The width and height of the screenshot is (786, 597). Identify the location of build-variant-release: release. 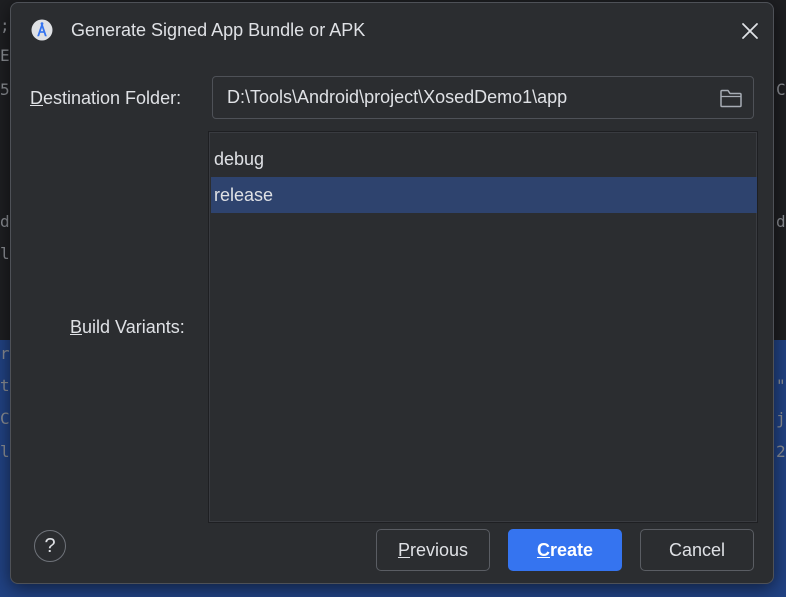
(484, 195).